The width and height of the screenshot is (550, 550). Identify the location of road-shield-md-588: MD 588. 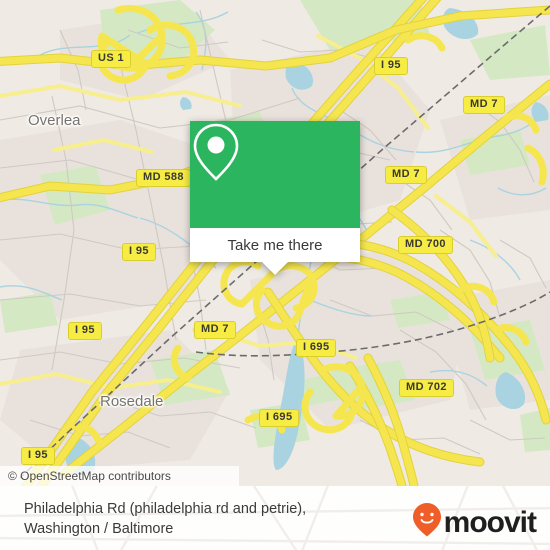
(163, 178).